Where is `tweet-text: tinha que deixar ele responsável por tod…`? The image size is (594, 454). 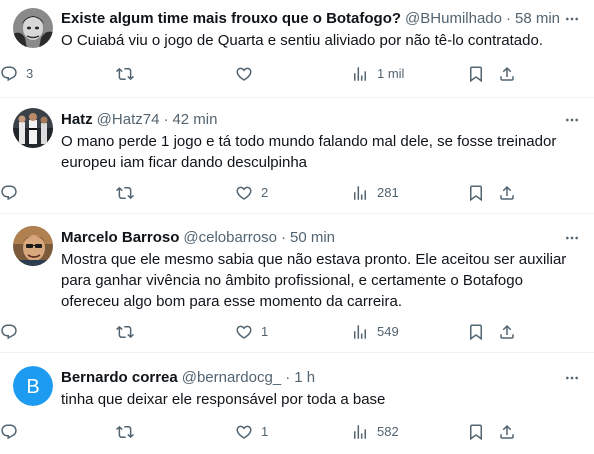
tweet-text: tinha que deixar ele responsável por tod… is located at coordinates (223, 399).